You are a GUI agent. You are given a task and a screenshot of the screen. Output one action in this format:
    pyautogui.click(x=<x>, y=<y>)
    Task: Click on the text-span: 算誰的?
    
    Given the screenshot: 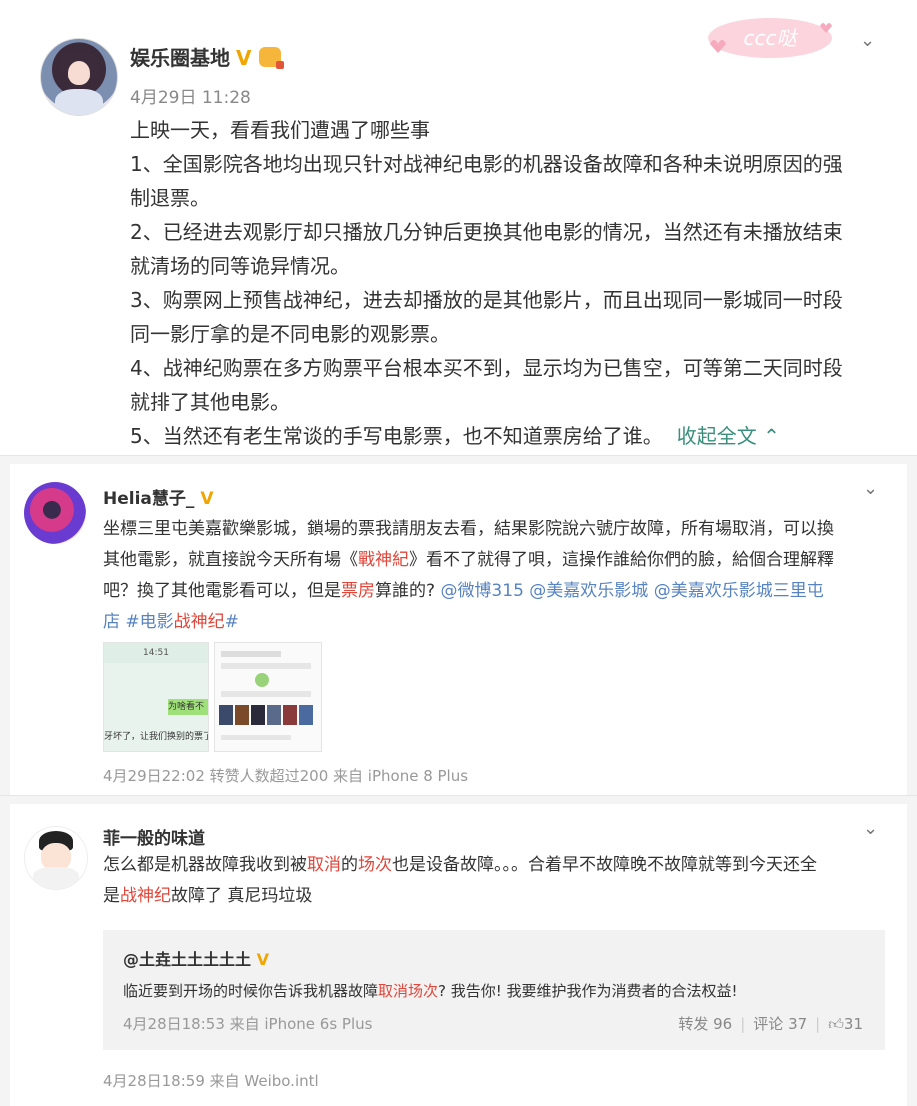 What is the action you would take?
    pyautogui.click(x=408, y=591)
    